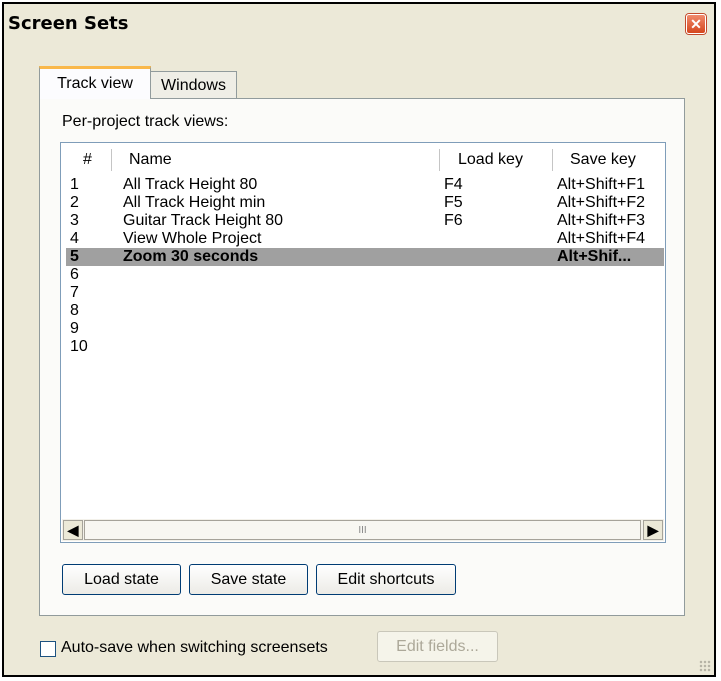 Image resolution: width=721 pixels, height=681 pixels. I want to click on table-row: 6, so click(365, 275).